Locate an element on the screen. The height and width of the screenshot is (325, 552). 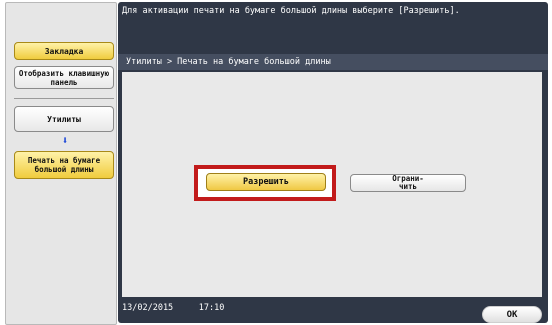
sidebar-item-utilities: Утилиты is located at coordinates (64, 119).